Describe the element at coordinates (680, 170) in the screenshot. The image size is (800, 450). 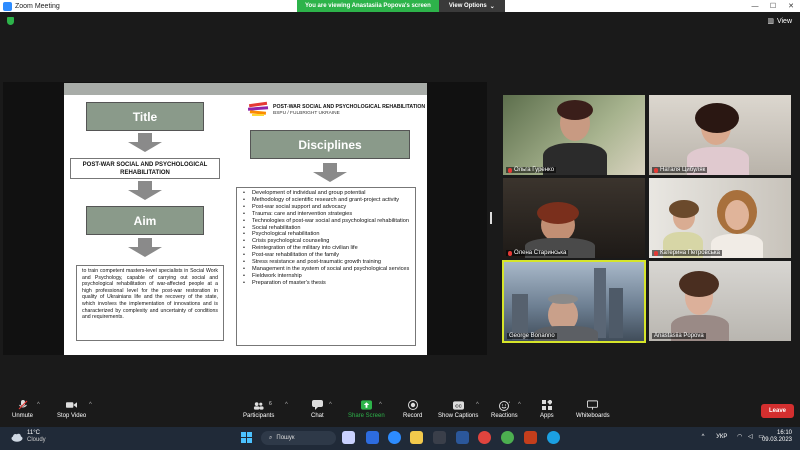
I see `participant-name-tag: Наталя Цибуляк` at that location.